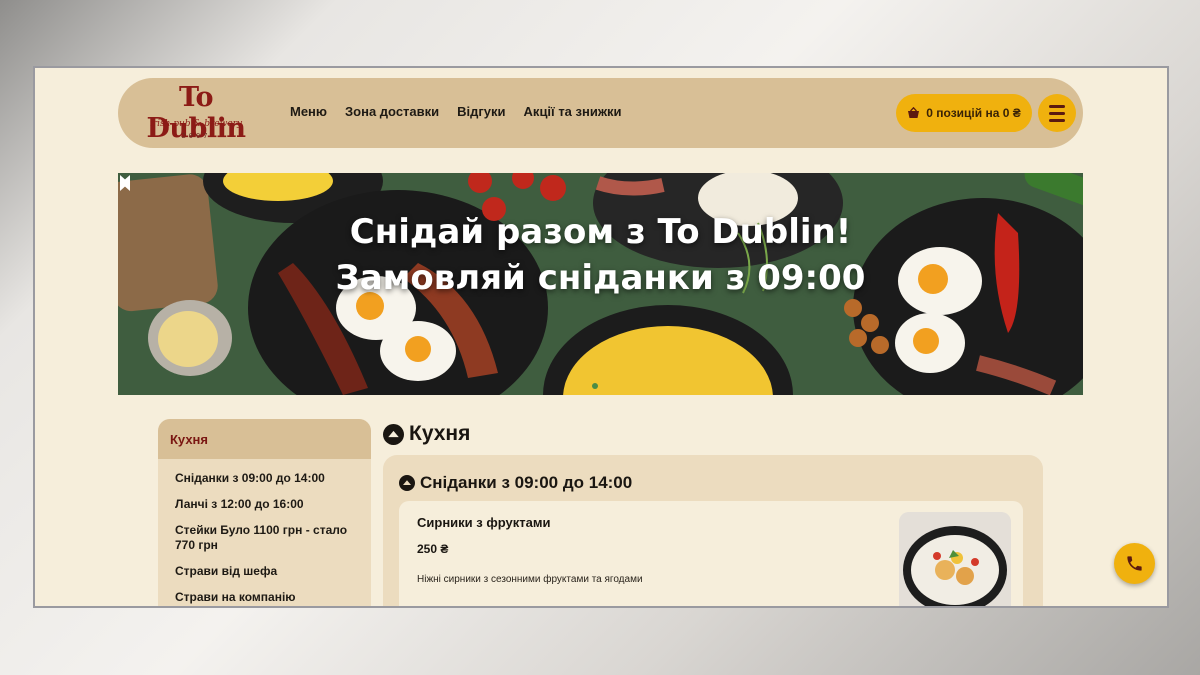  What do you see at coordinates (973, 113) in the screenshot?
I see `cart-label: 0 позицій на 0 ₴` at bounding box center [973, 113].